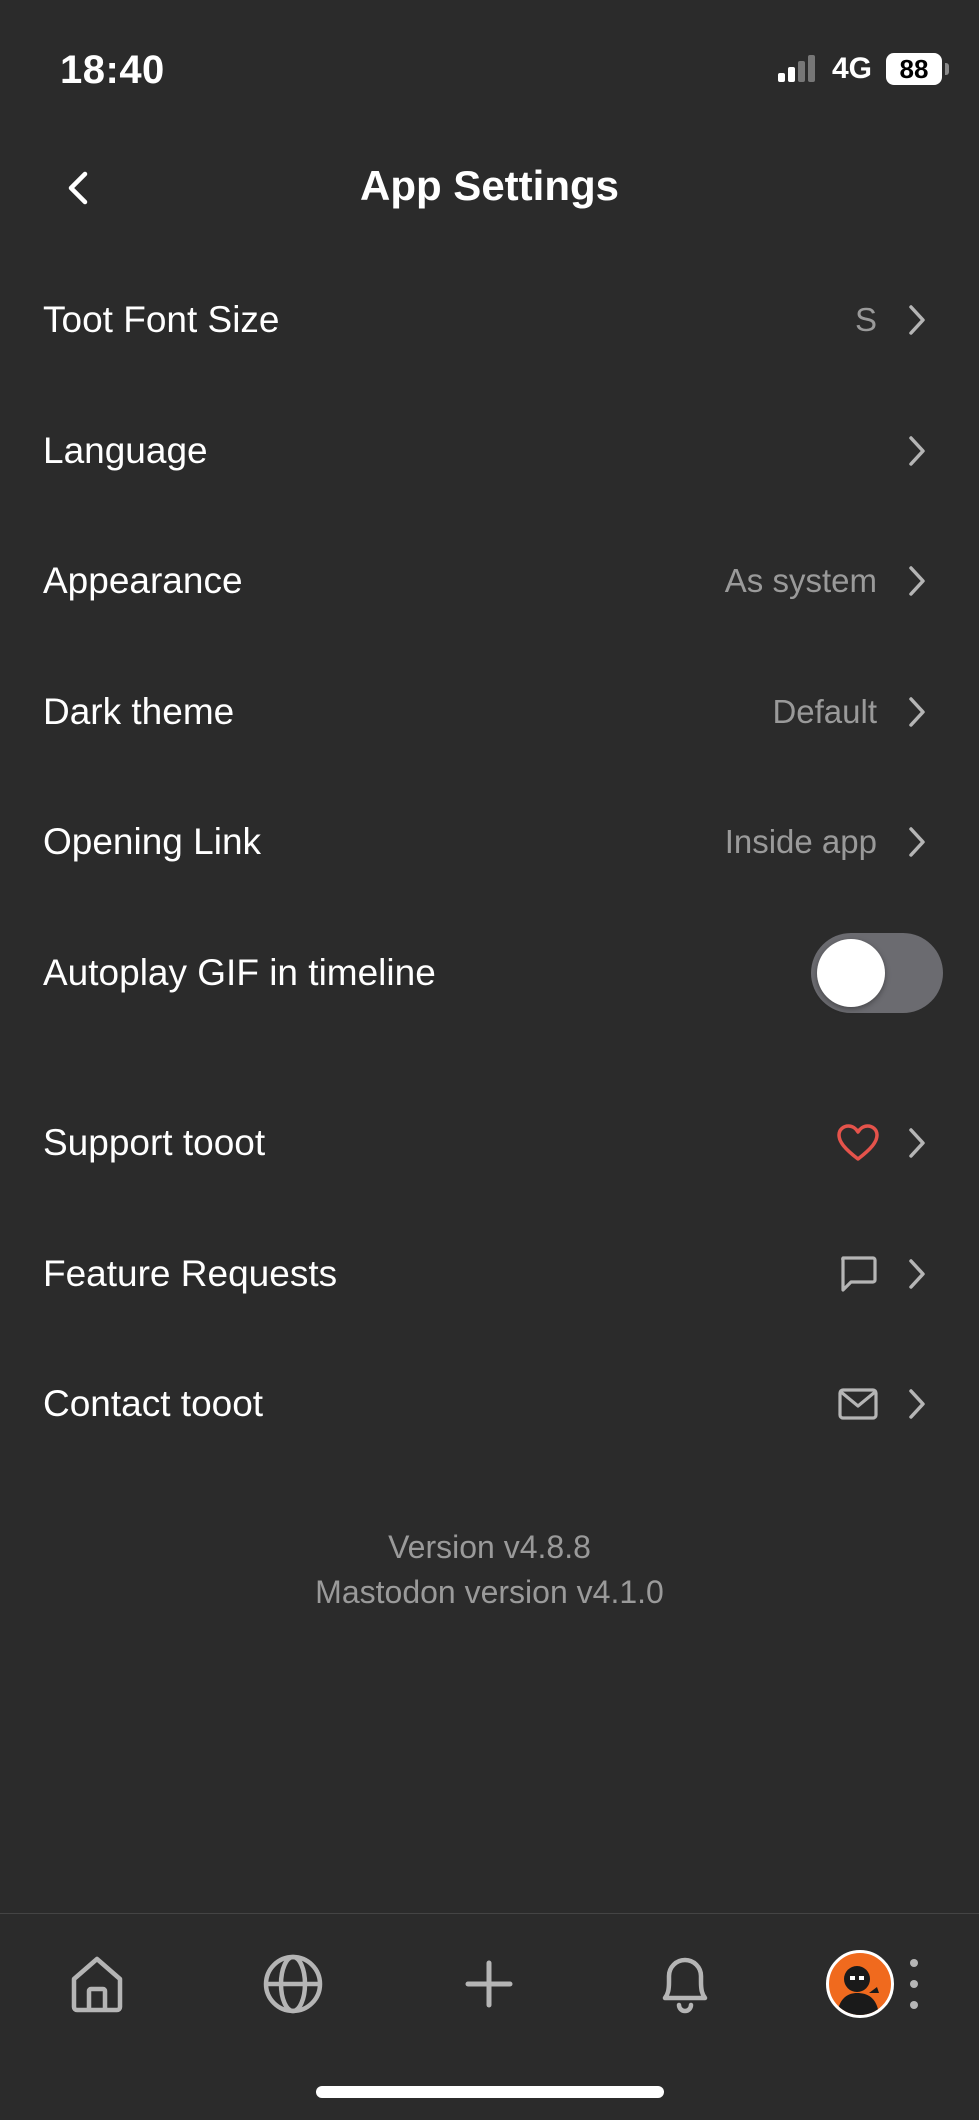 The image size is (979, 2120). Describe the element at coordinates (153, 1404) in the screenshot. I see `setting-label: Contact tooot` at that location.